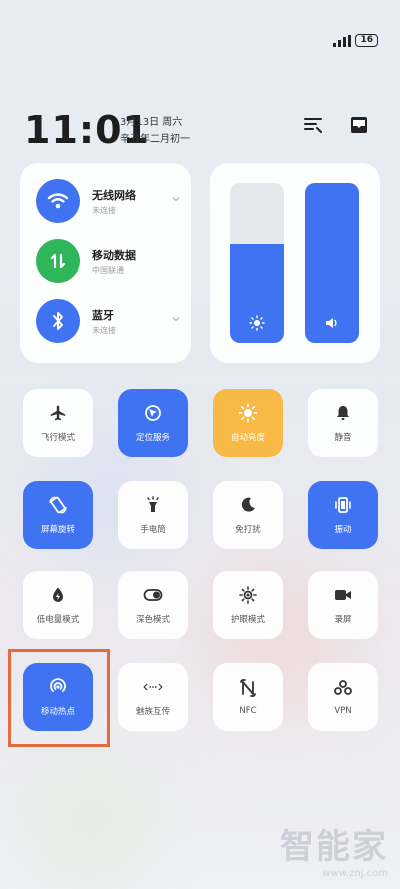  What do you see at coordinates (152, 620) in the screenshot?
I see `tile-label: 深色模式` at bounding box center [152, 620].